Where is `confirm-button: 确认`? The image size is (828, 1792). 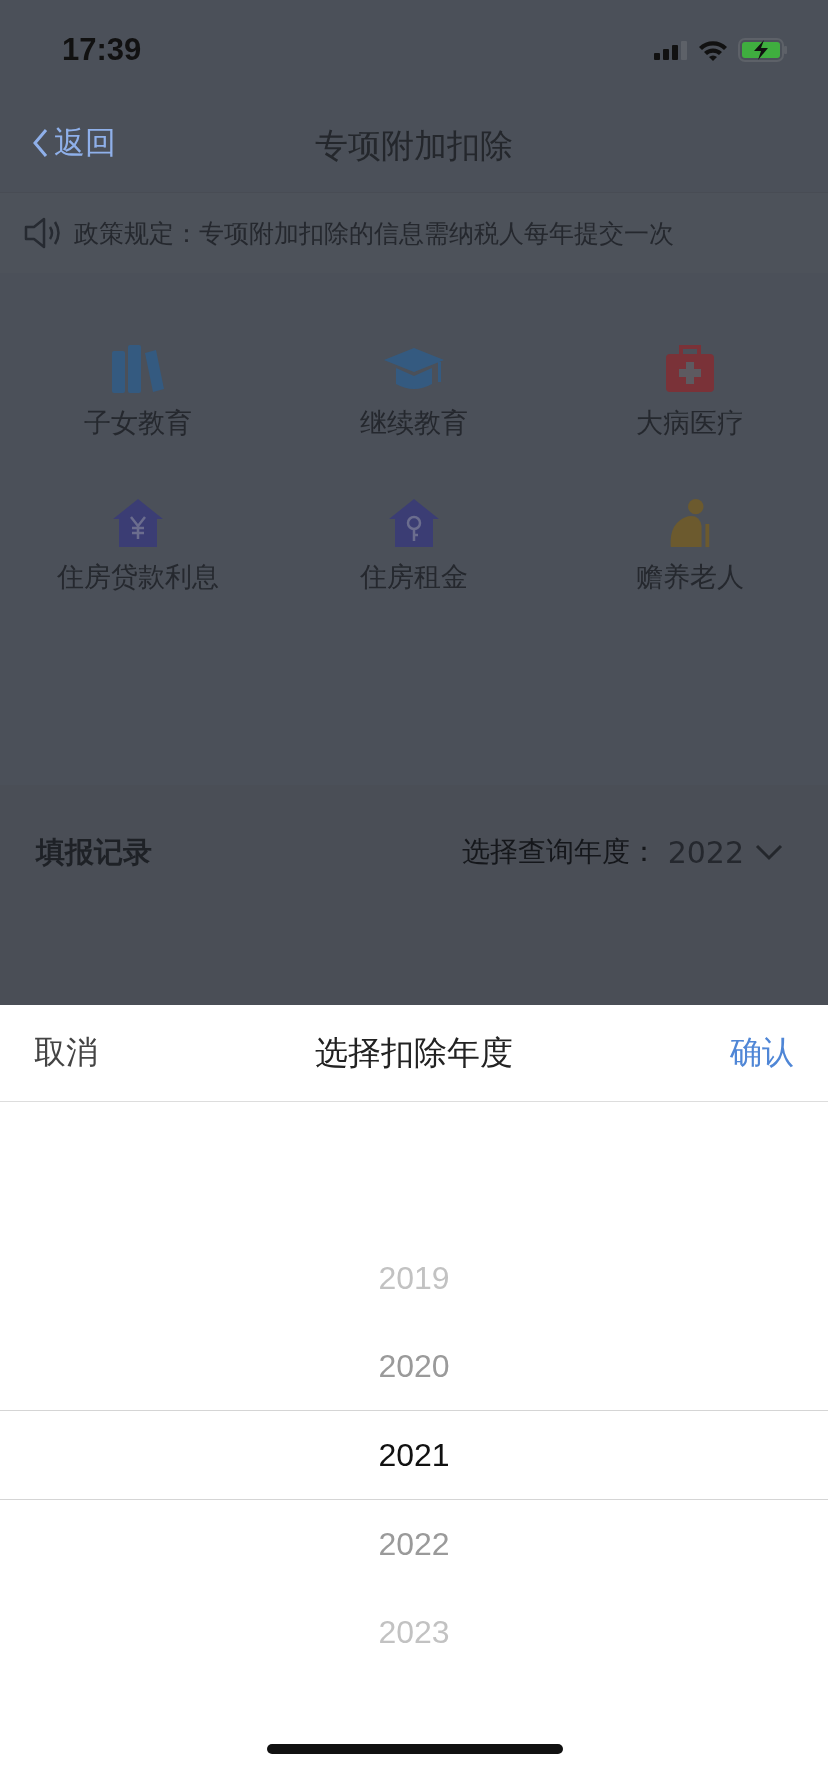
confirm-button: 确认 is located at coordinates (762, 1053).